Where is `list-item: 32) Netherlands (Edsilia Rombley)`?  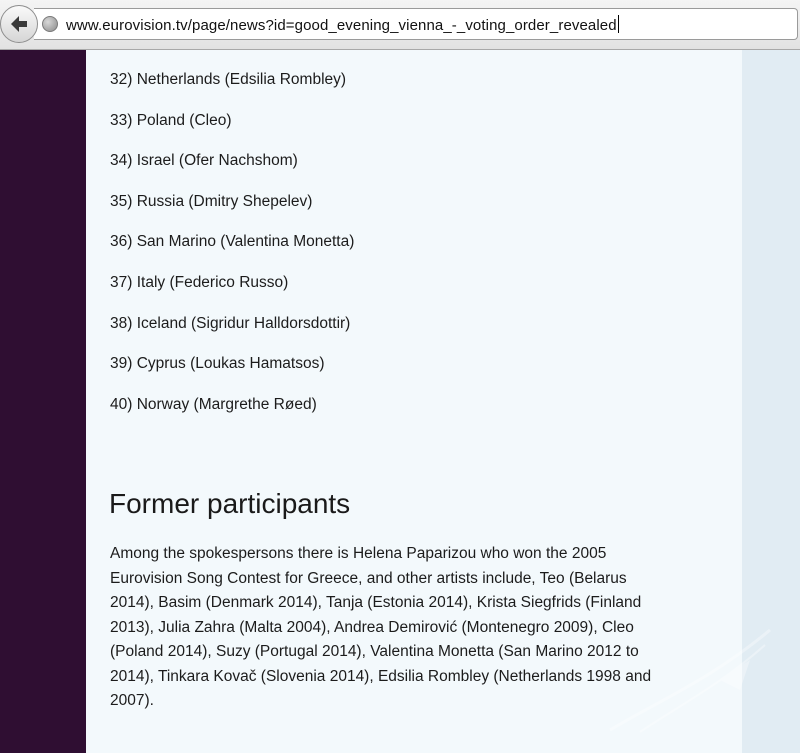 list-item: 32) Netherlands (Edsilia Rombley) is located at coordinates (228, 79).